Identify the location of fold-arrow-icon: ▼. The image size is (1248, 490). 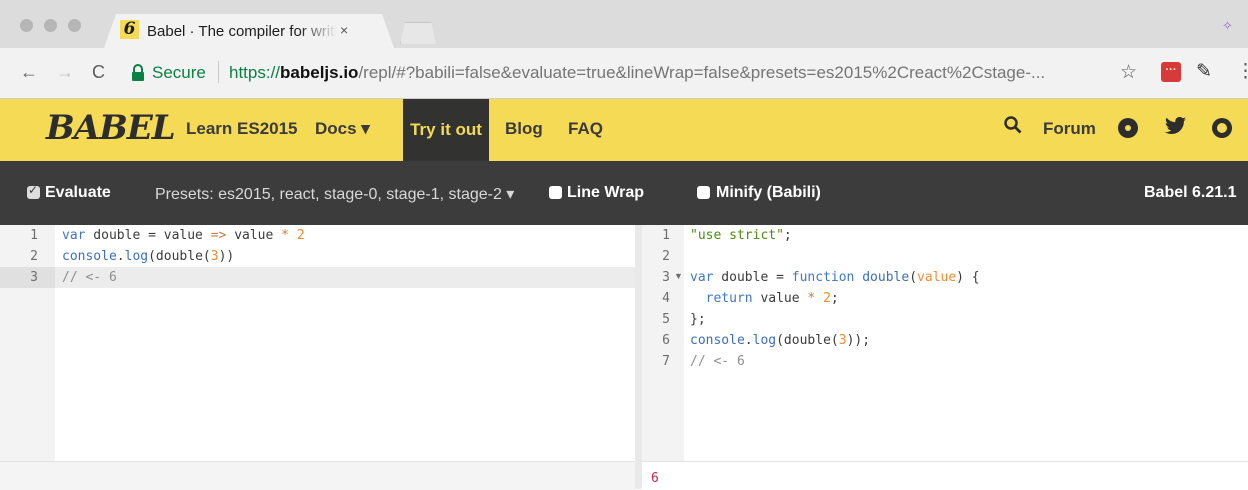
(678, 276).